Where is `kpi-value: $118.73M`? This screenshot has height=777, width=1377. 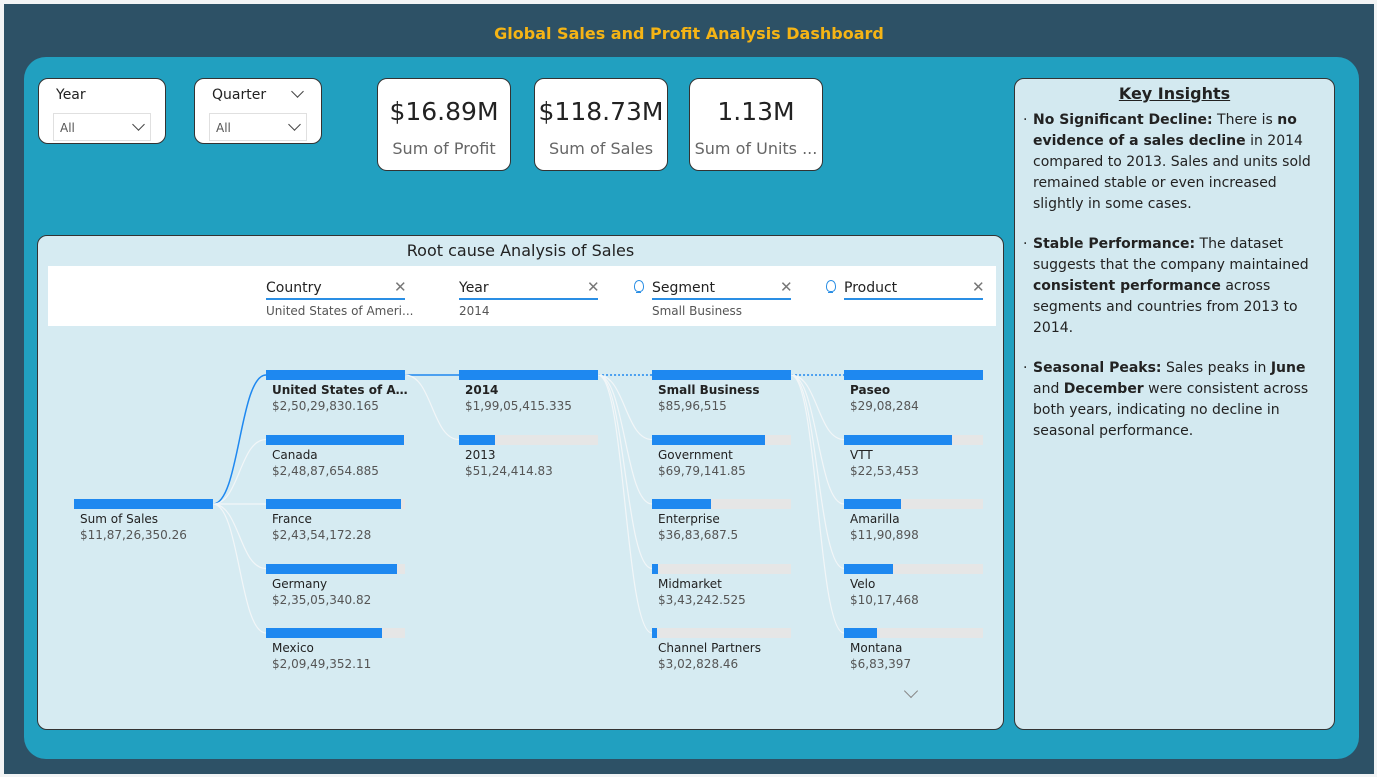
kpi-value: $118.73M is located at coordinates (601, 111).